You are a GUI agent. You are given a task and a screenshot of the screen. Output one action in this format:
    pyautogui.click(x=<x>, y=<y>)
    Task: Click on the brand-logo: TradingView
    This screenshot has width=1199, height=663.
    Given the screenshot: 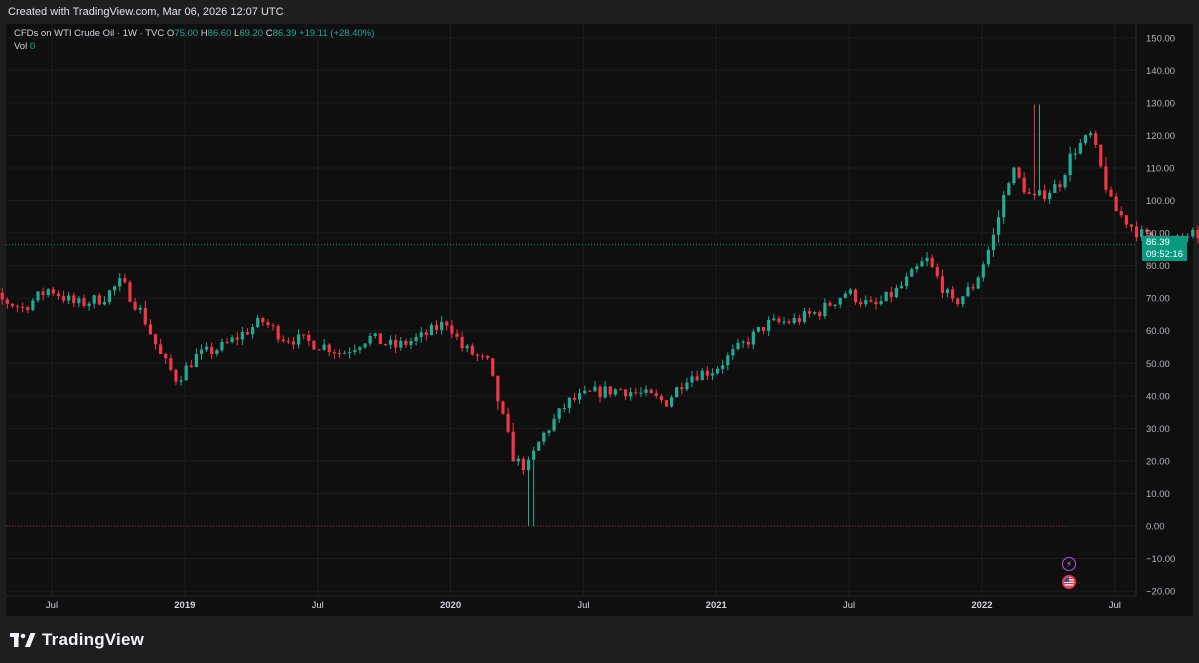 What is the action you would take?
    pyautogui.click(x=77, y=640)
    